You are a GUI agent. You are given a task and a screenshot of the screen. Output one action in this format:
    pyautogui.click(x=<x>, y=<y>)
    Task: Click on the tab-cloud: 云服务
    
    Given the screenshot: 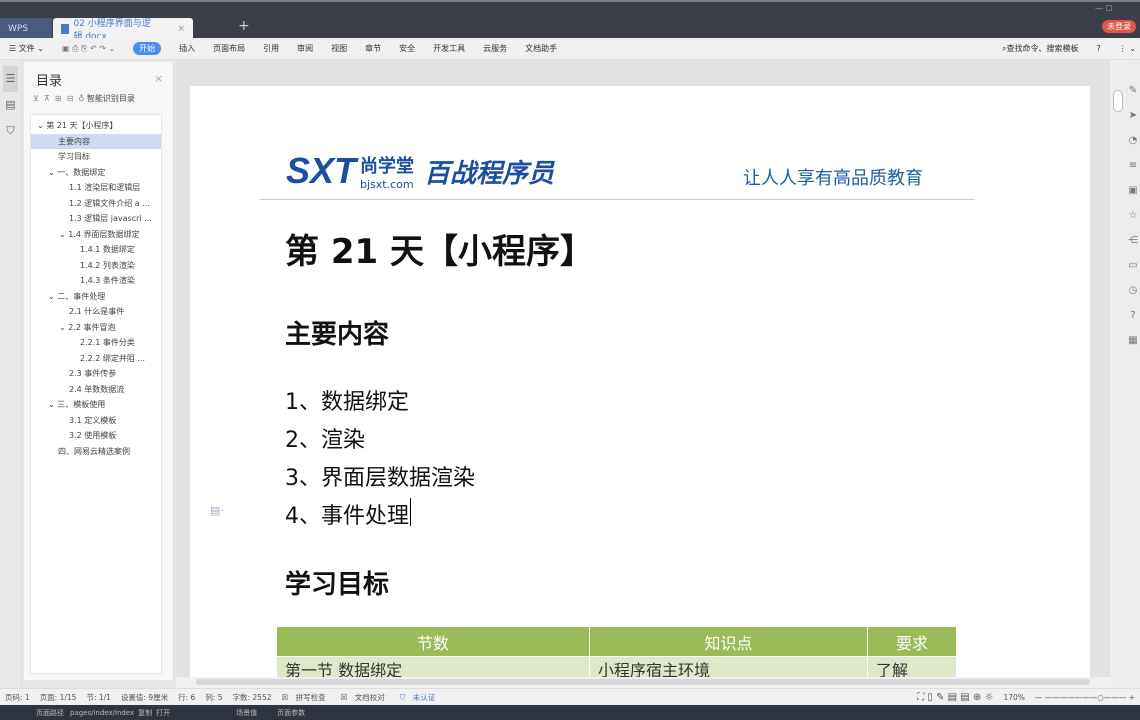 What is the action you would take?
    pyautogui.click(x=495, y=48)
    